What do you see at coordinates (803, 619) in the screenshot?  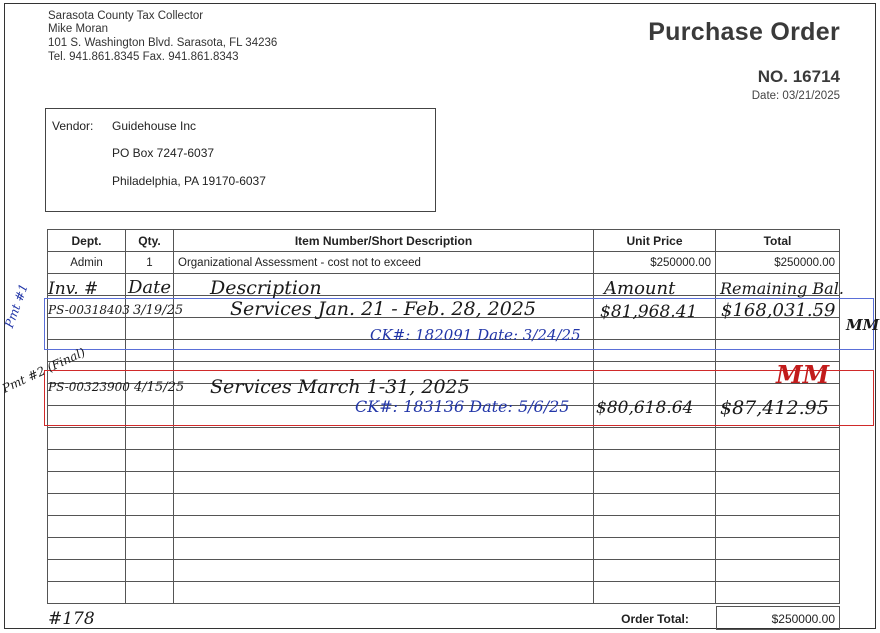 I see `order-total-value: $250000.00` at bounding box center [803, 619].